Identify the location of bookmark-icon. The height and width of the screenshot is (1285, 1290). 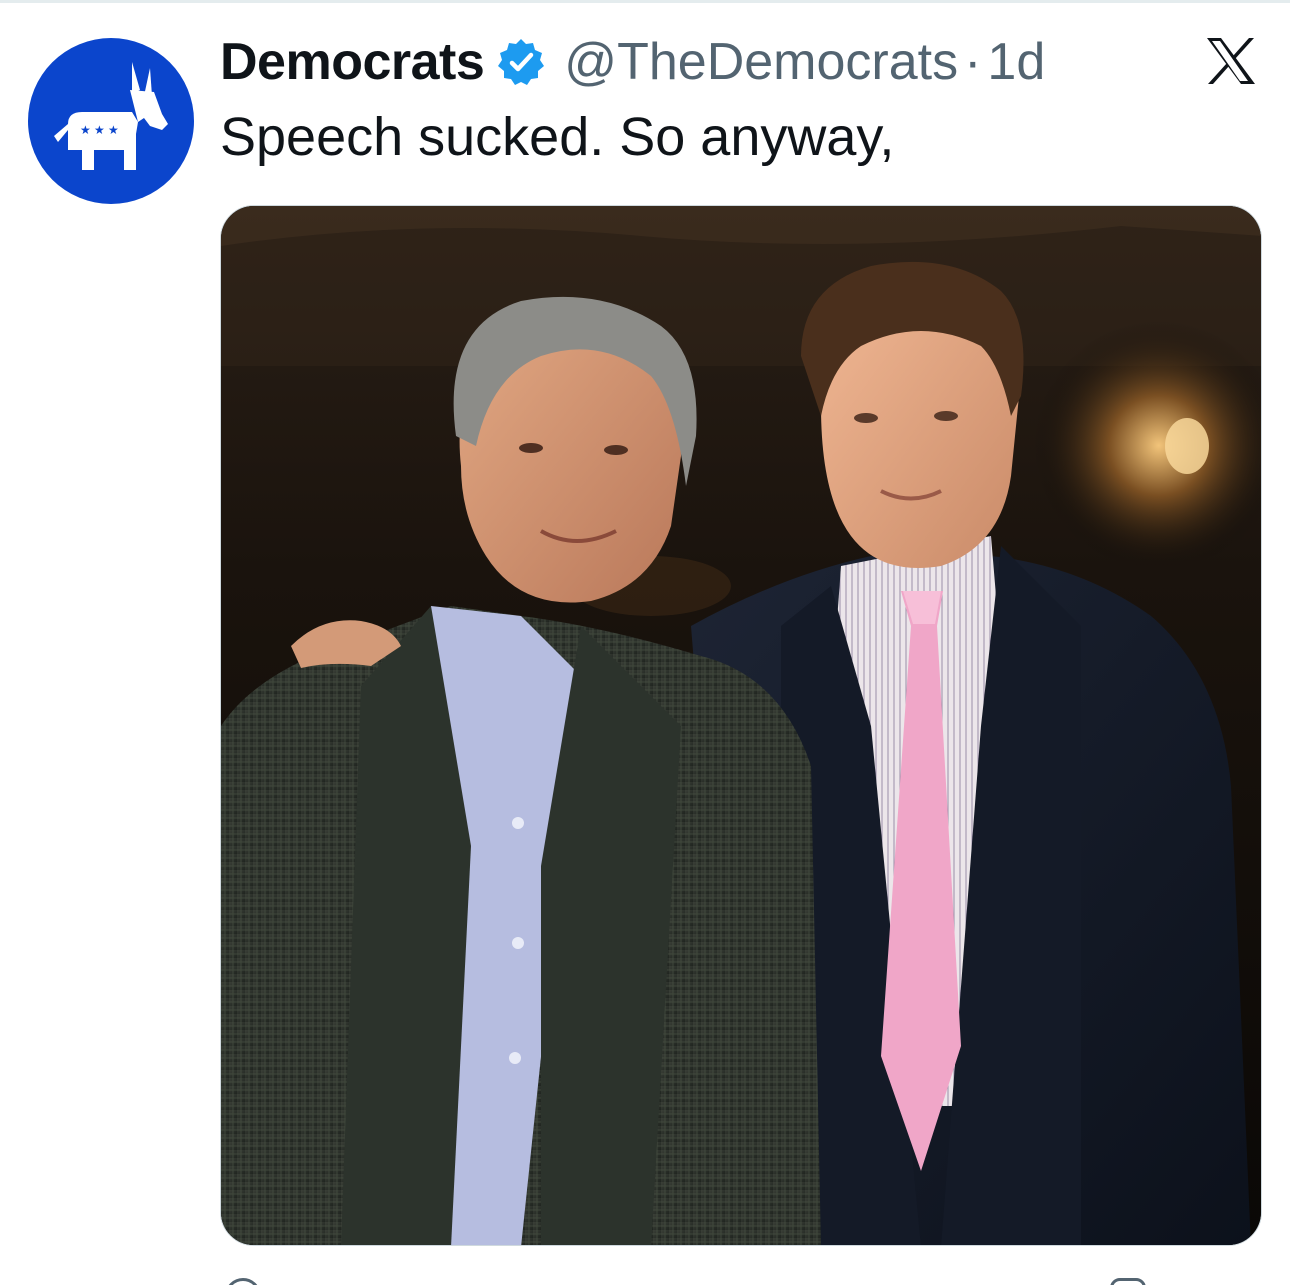
(1128, 1281).